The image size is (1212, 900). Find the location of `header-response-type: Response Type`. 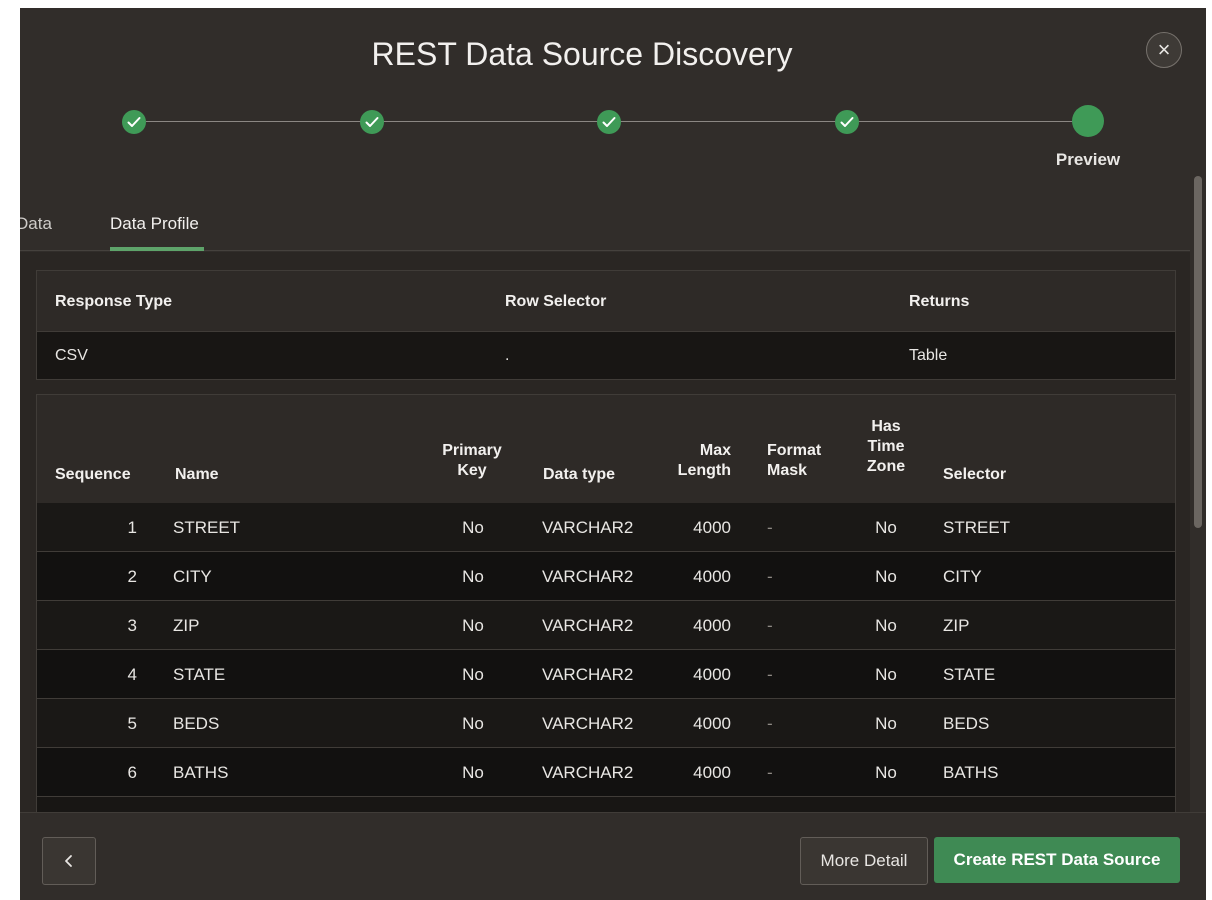

header-response-type: Response Type is located at coordinates (114, 301).